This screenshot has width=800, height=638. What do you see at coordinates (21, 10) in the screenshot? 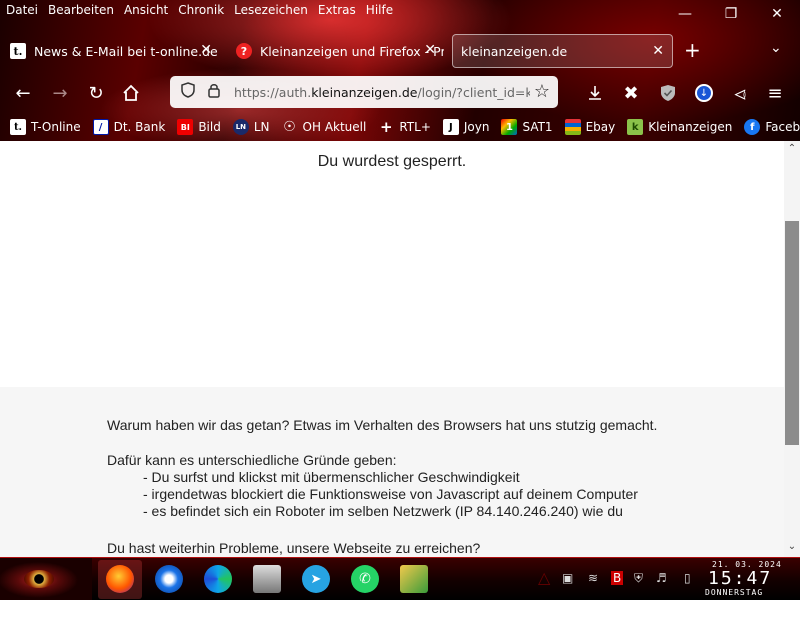
I see `menu-datei: Datei` at bounding box center [21, 10].